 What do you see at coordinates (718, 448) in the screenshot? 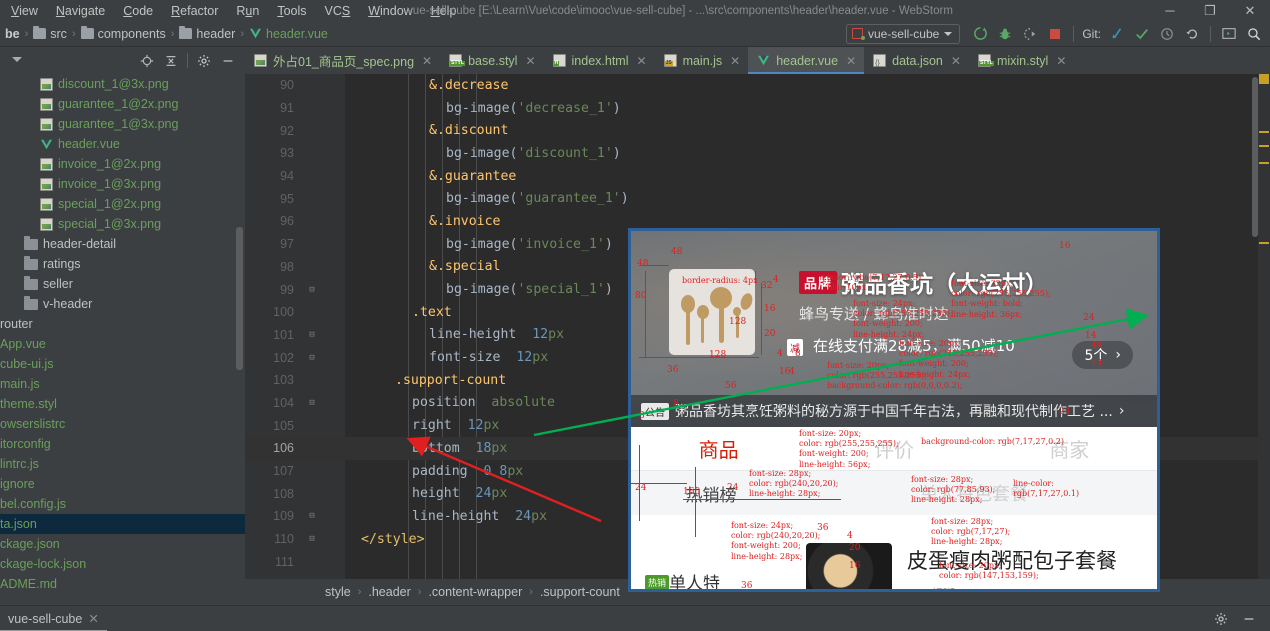
I see `preview-tab-goods: 商品` at bounding box center [718, 448].